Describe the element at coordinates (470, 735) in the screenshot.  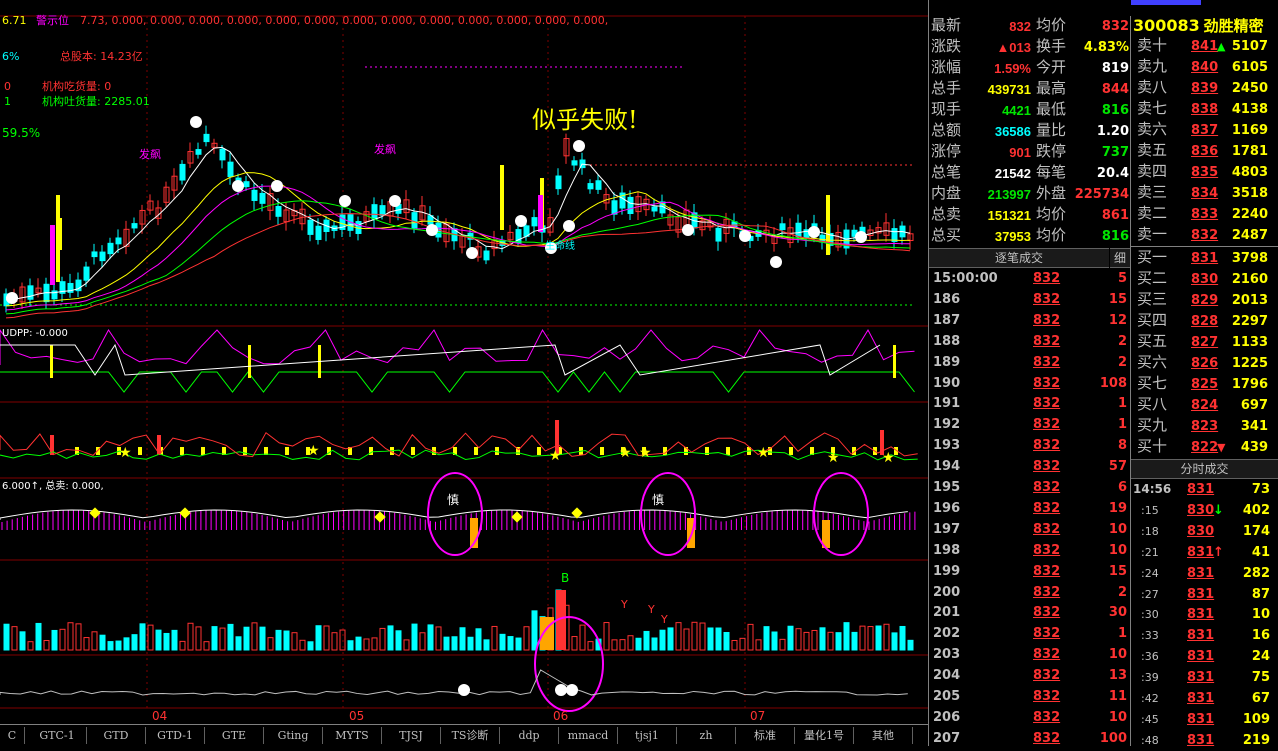
I see `tab-8: TS诊断` at that location.